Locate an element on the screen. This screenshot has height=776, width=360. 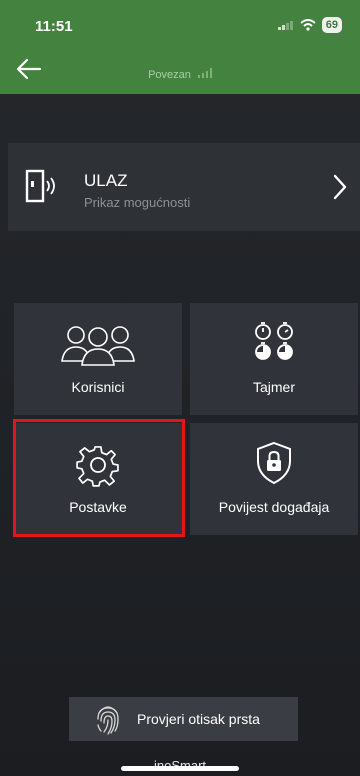
entry-subtitle: Prikaz mogućnosti is located at coordinates (137, 202).